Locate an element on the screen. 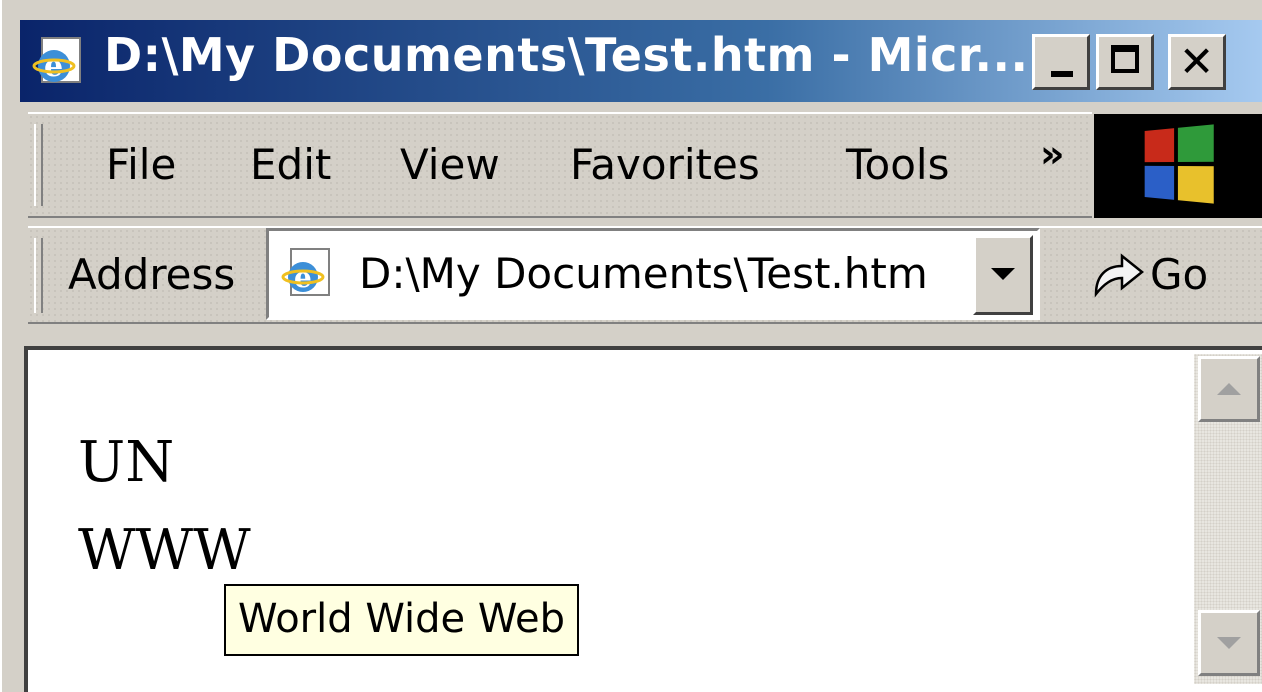 Image resolution: width=1262 pixels, height=692 pixels. menu-tools: Tools is located at coordinates (897, 164).